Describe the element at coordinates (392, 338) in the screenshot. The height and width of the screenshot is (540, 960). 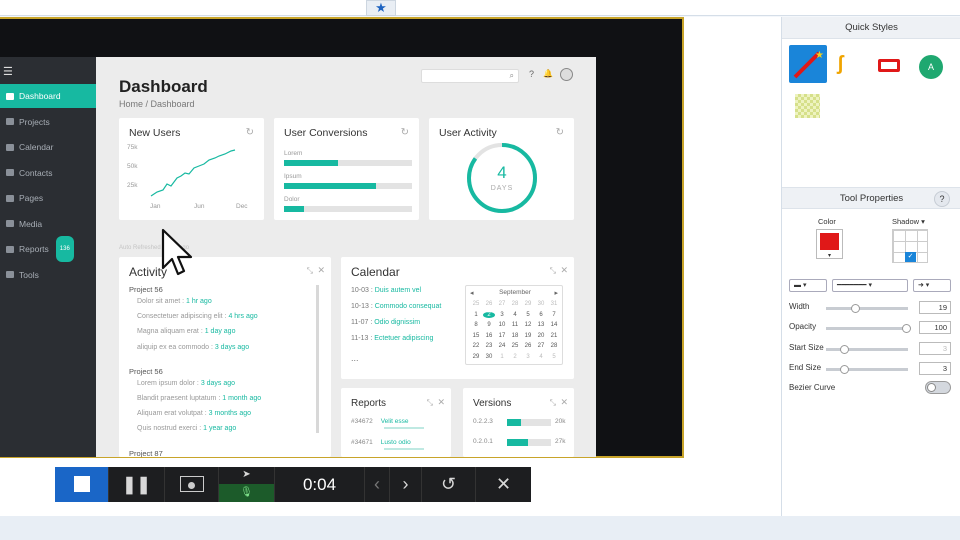
I see `calendar-event: 11-13 : Ectetuer adipiscing` at that location.